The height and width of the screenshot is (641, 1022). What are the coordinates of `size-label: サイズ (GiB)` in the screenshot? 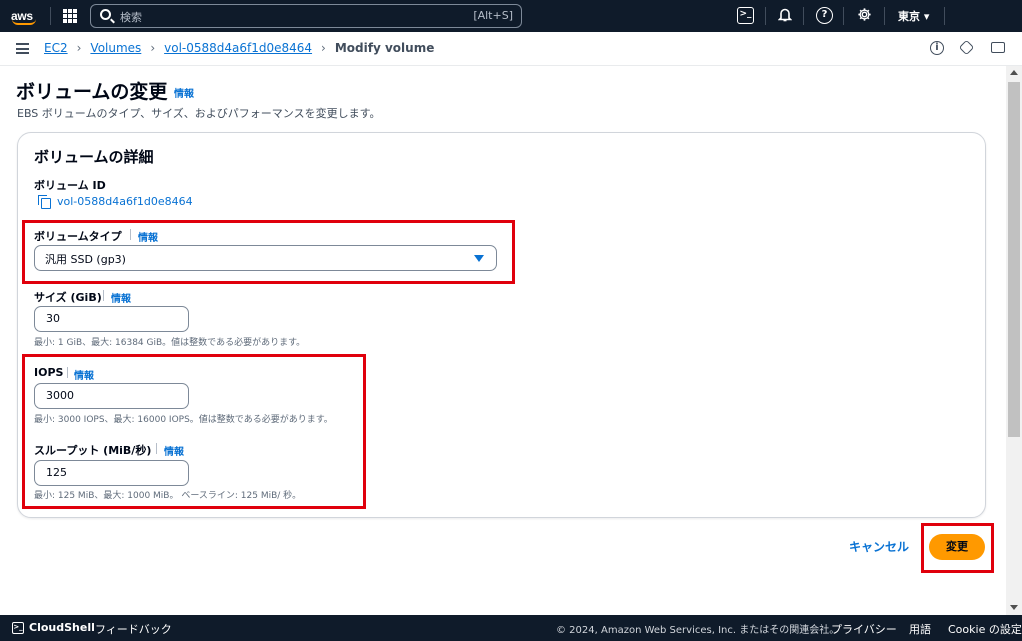 It's located at (68, 297).